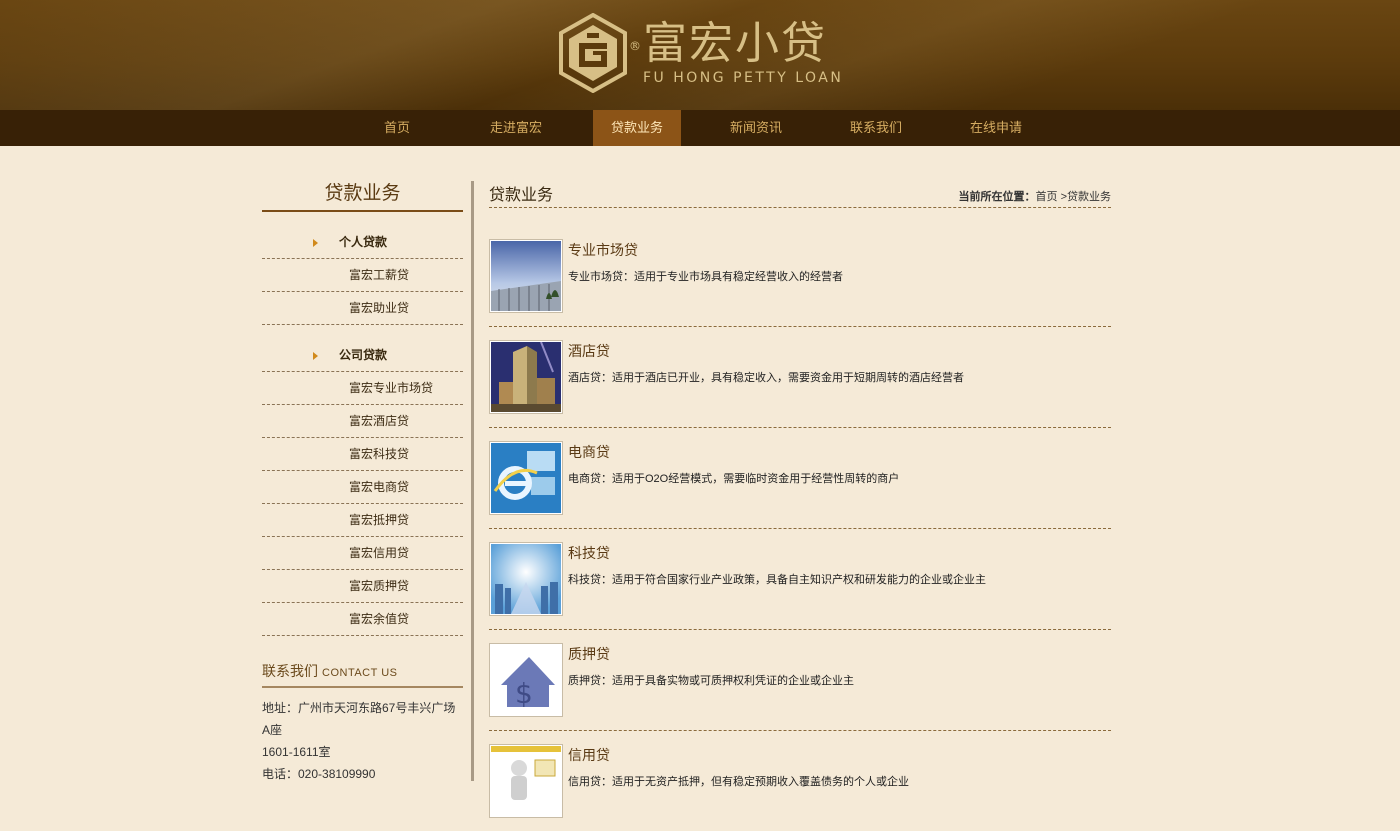  Describe the element at coordinates (362, 275) in the screenshot. I see `sidebar-item-salary-loan: 富宏工薪贷` at that location.